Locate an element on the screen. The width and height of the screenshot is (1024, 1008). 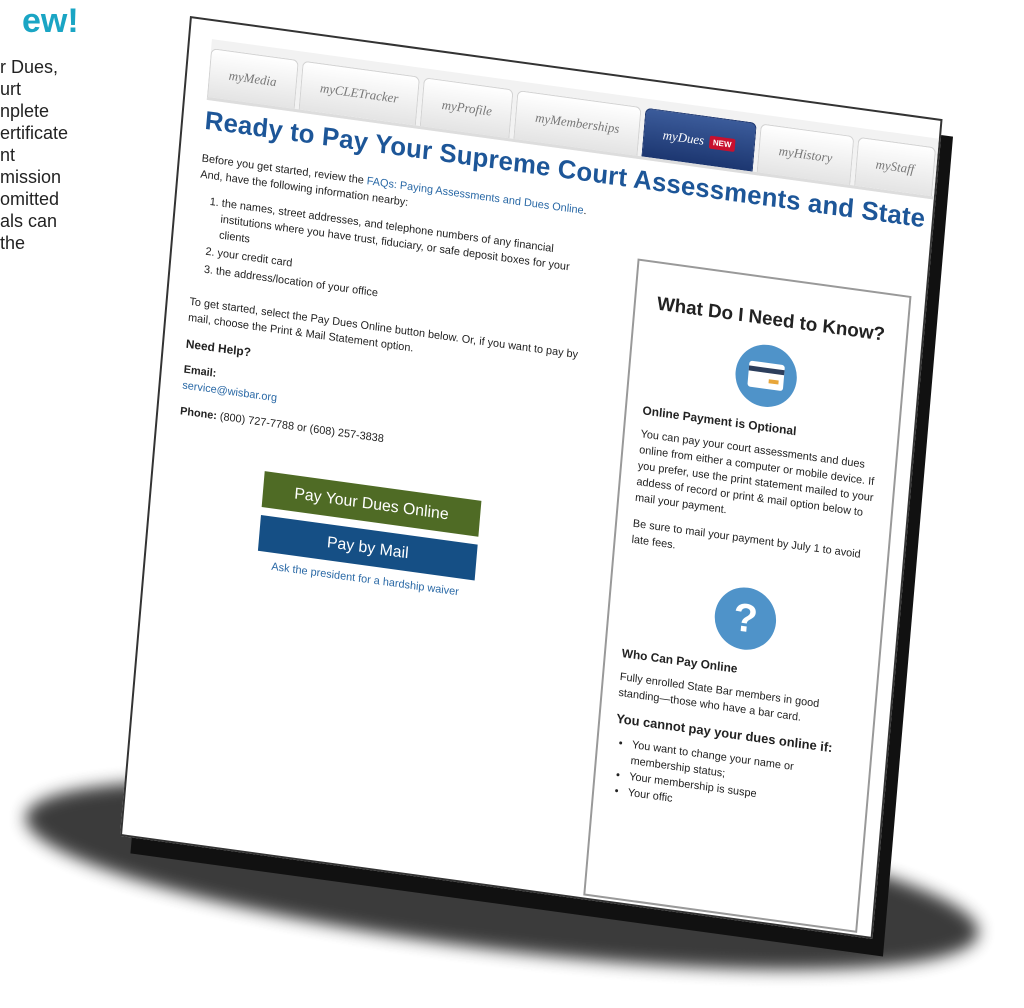
tab-mystaff: myStaff is located at coordinates (895, 166).